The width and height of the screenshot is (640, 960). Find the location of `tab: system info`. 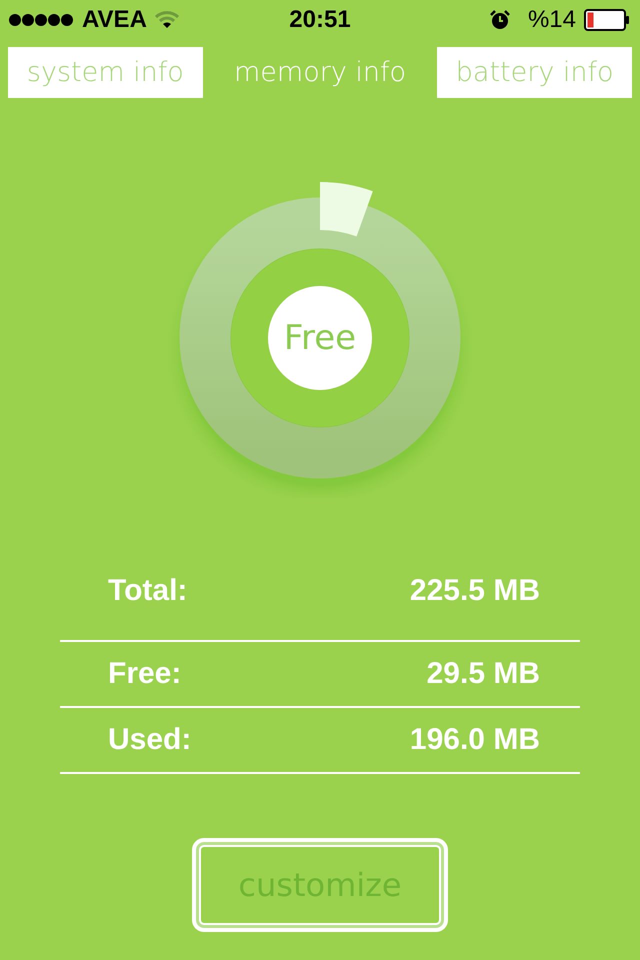

tab: system info is located at coordinates (105, 72).